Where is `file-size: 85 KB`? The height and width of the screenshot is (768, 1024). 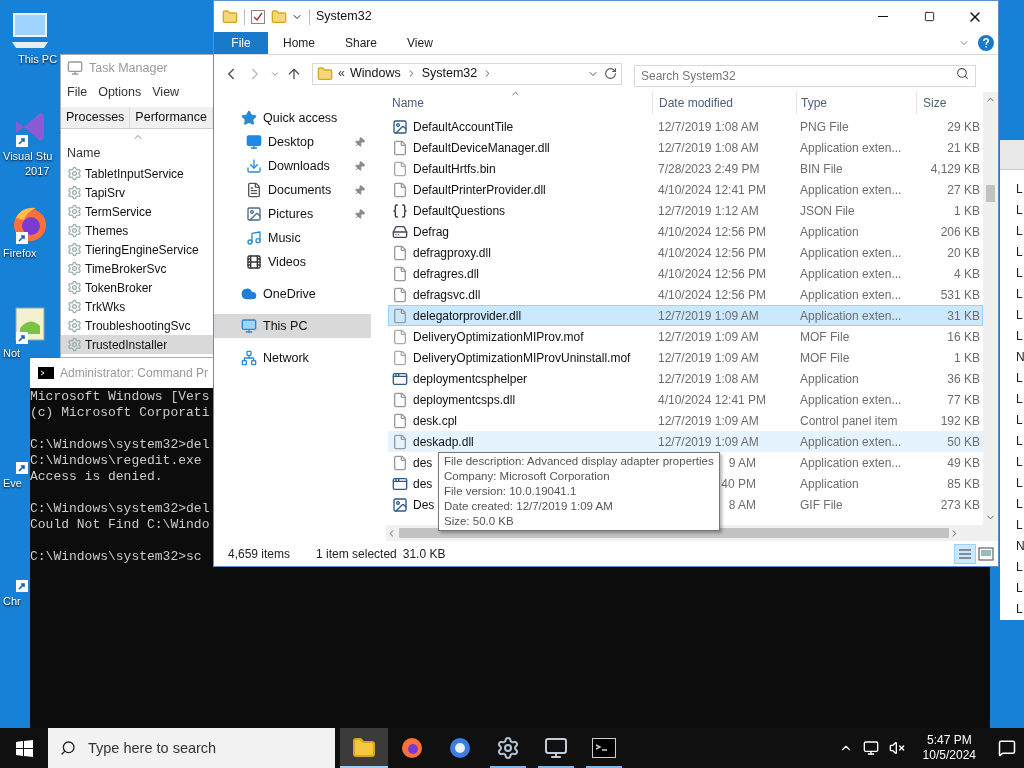 file-size: 85 KB is located at coordinates (963, 484).